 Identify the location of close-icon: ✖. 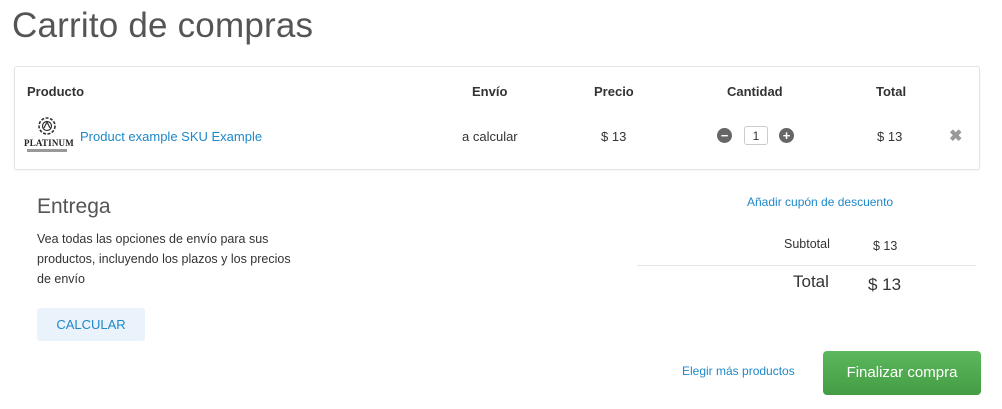
(955, 136).